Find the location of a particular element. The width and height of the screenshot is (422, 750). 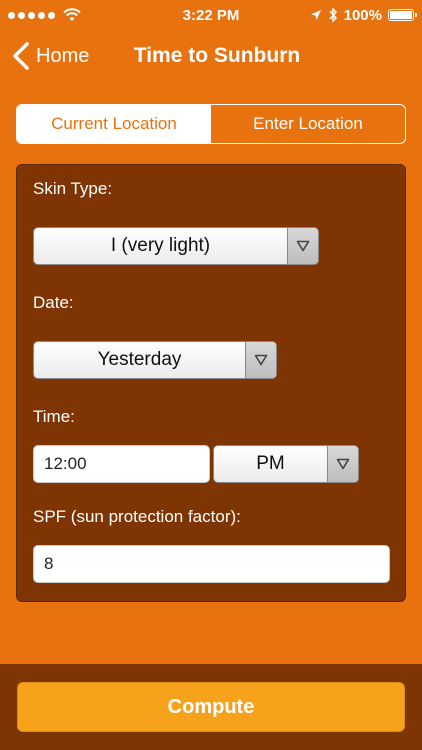

tab-current-location: Current Location is located at coordinates (114, 124).